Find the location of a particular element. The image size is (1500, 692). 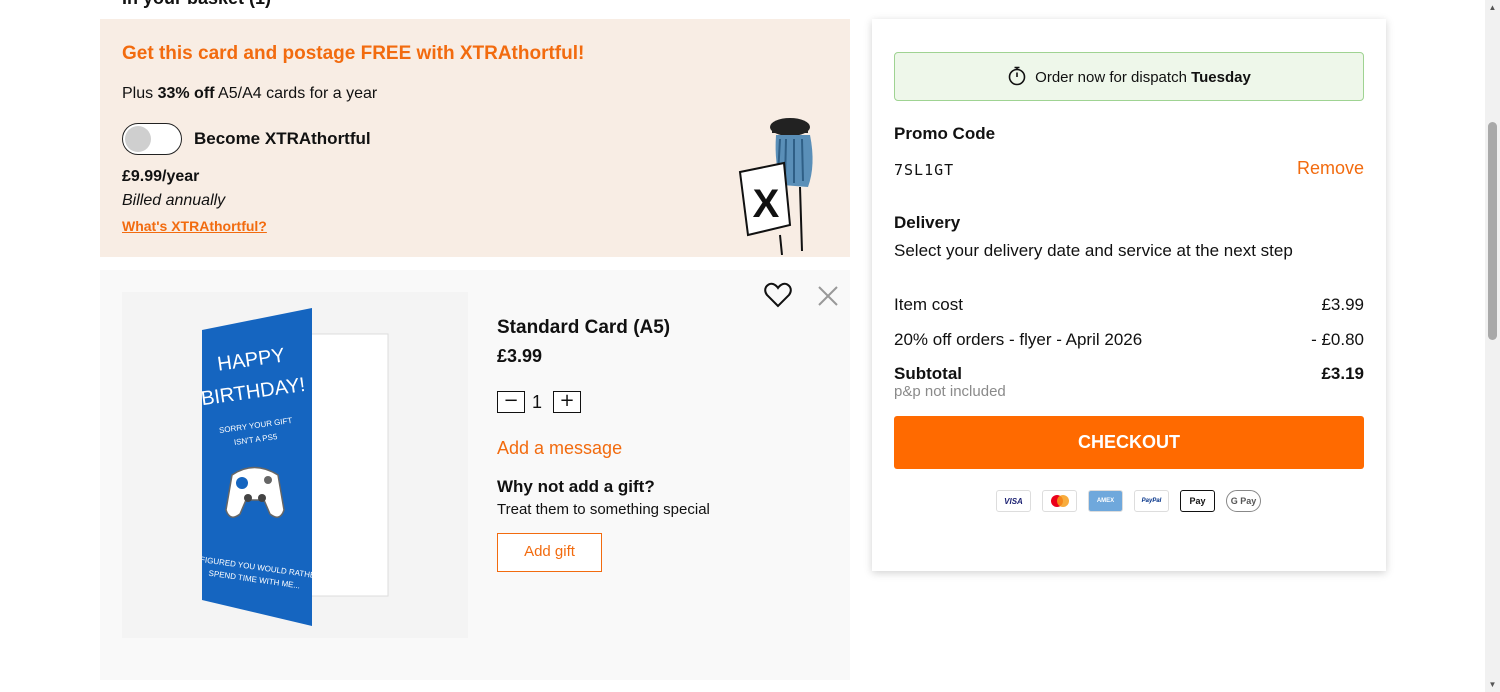

dispatch-day: Tuesday is located at coordinates (1221, 77).